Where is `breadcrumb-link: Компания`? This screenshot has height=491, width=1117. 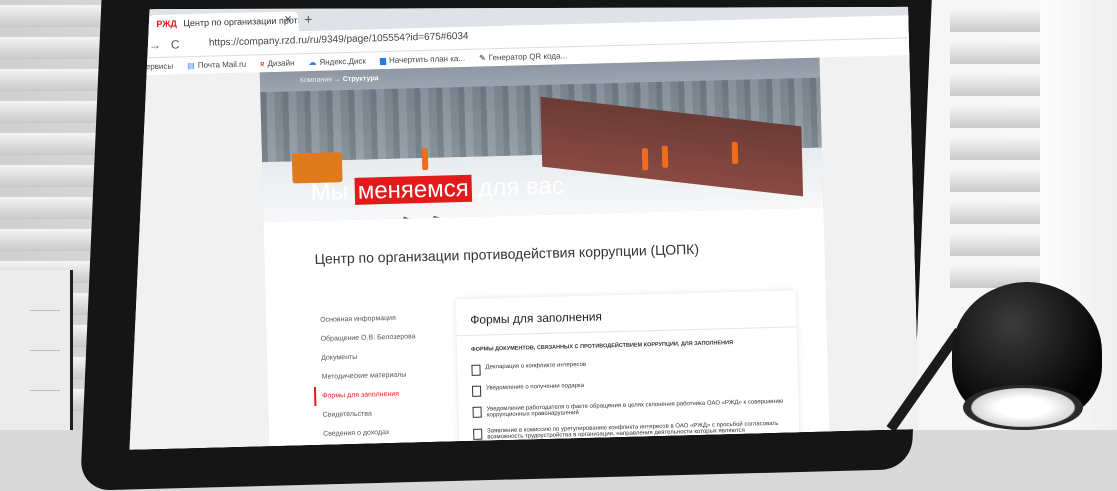
breadcrumb-link: Компания is located at coordinates (316, 80).